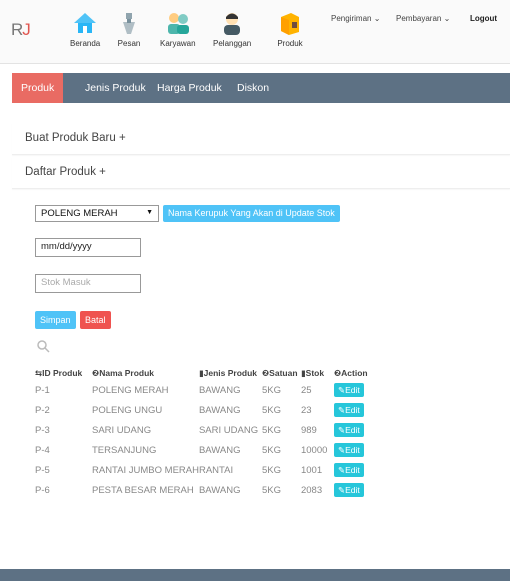 The image size is (510, 581). What do you see at coordinates (178, 23) in the screenshot?
I see `people-icon` at bounding box center [178, 23].